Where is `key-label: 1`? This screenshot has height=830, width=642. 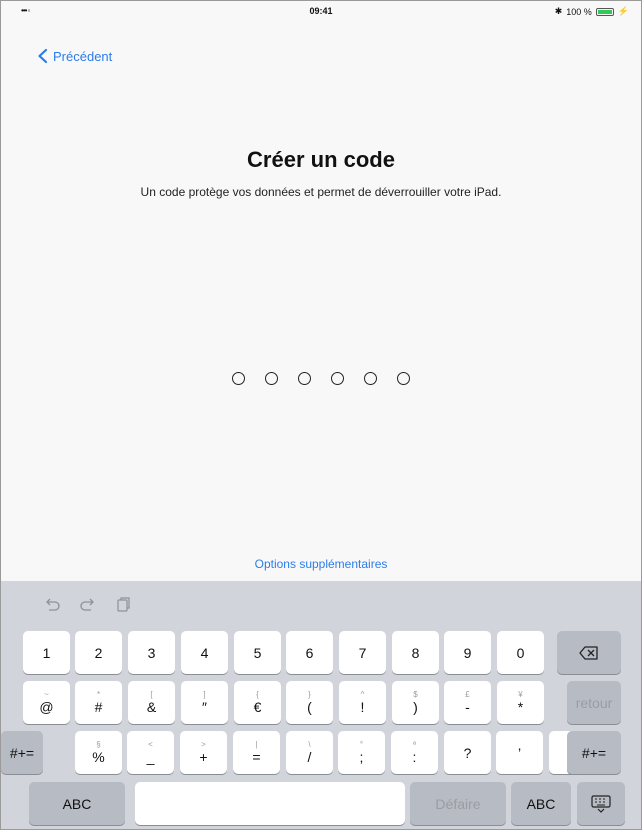 key-label: 1 is located at coordinates (46, 652).